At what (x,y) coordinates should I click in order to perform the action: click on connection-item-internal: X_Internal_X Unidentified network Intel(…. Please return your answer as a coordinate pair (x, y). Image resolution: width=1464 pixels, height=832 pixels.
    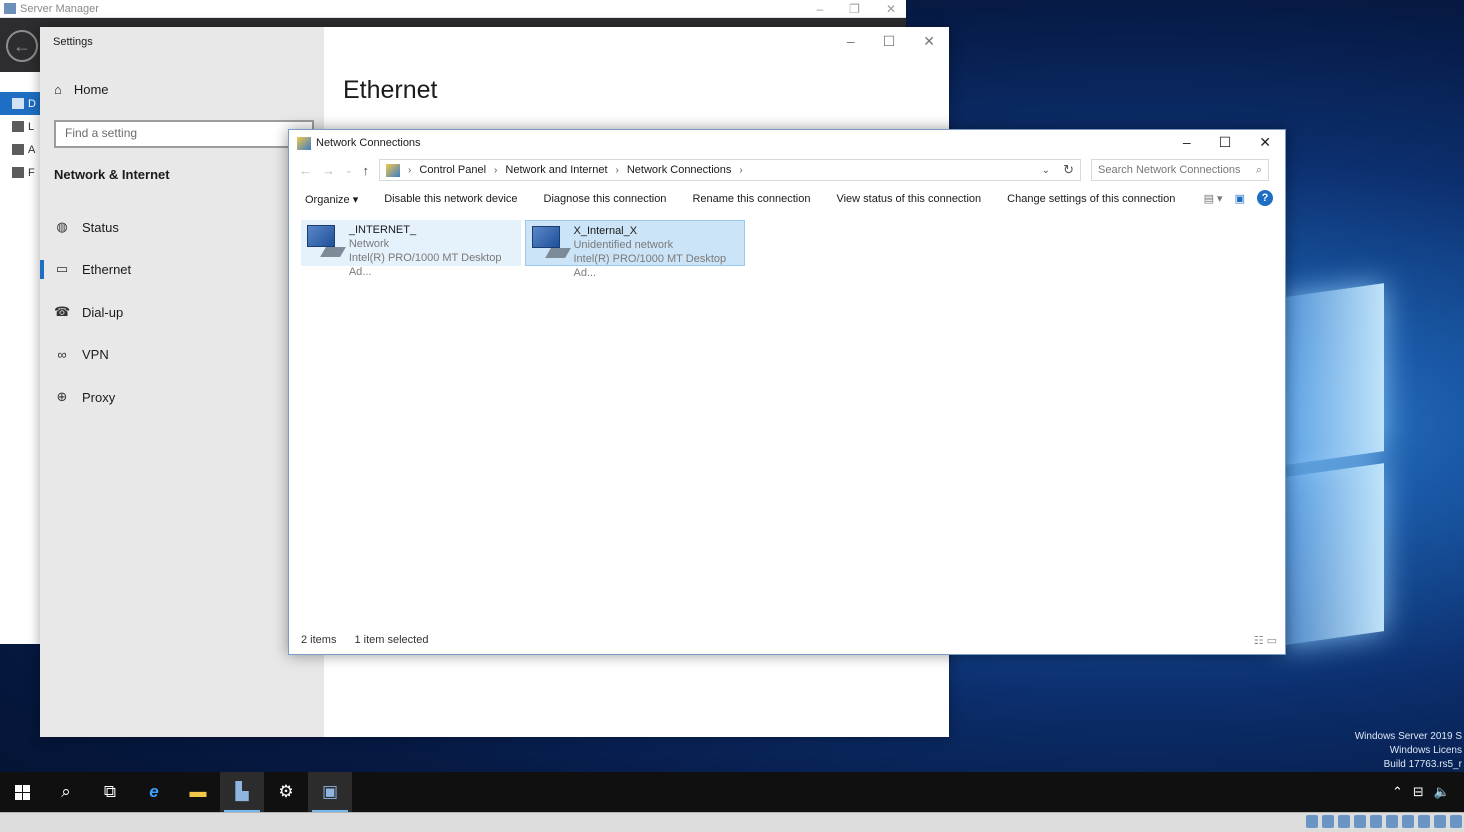
    Looking at the image, I should click on (635, 249).